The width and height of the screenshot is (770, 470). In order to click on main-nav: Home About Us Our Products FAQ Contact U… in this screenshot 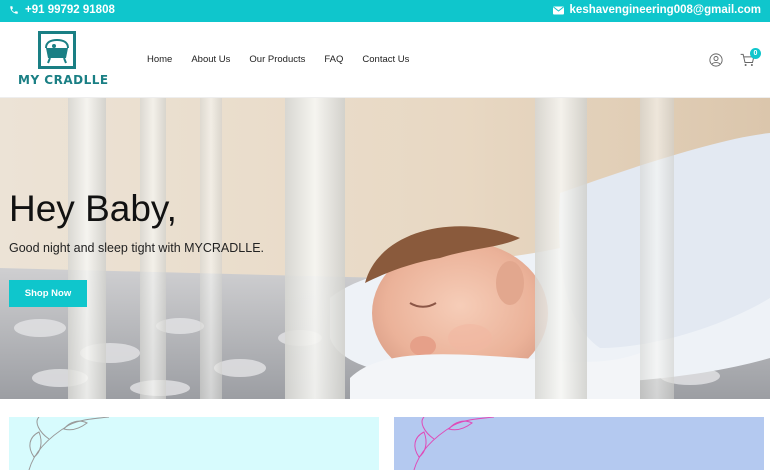, I will do `click(278, 59)`.